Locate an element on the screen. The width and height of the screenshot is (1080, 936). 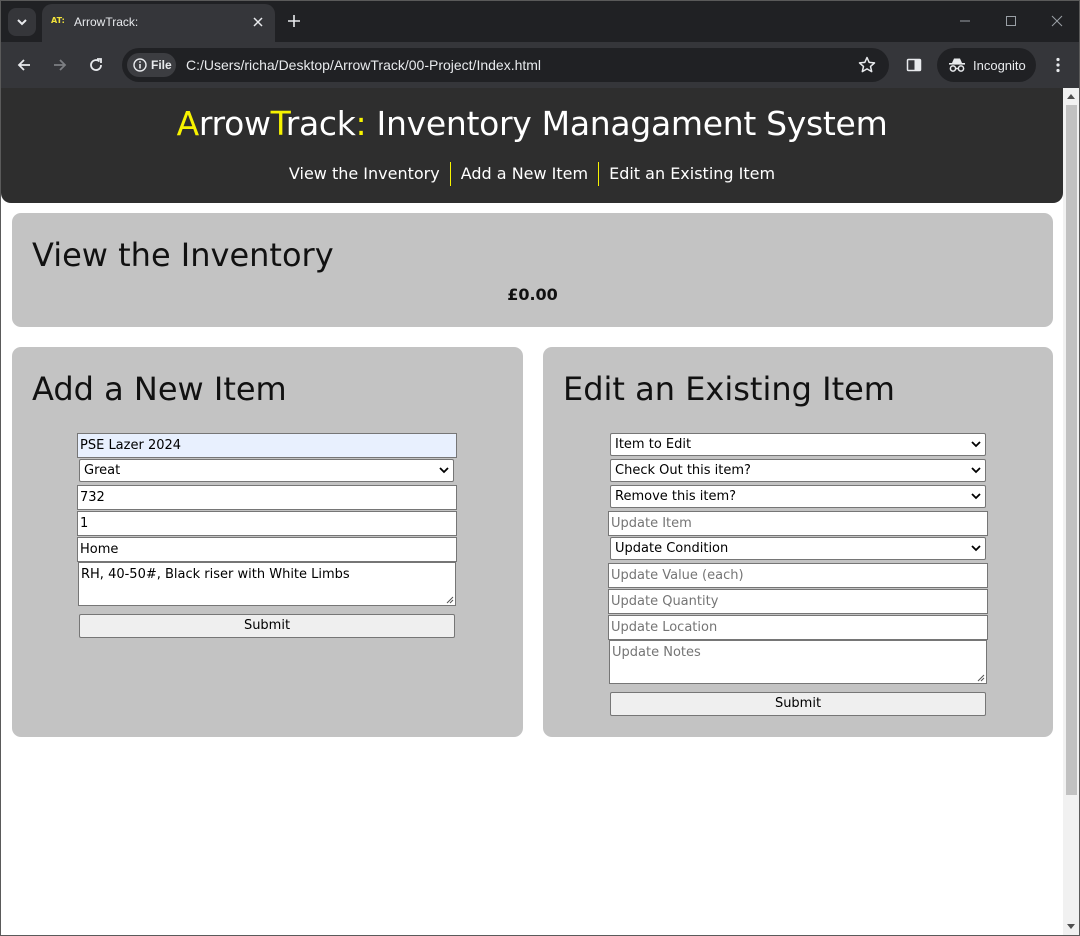
browser-menu-button is located at coordinates (1058, 65).